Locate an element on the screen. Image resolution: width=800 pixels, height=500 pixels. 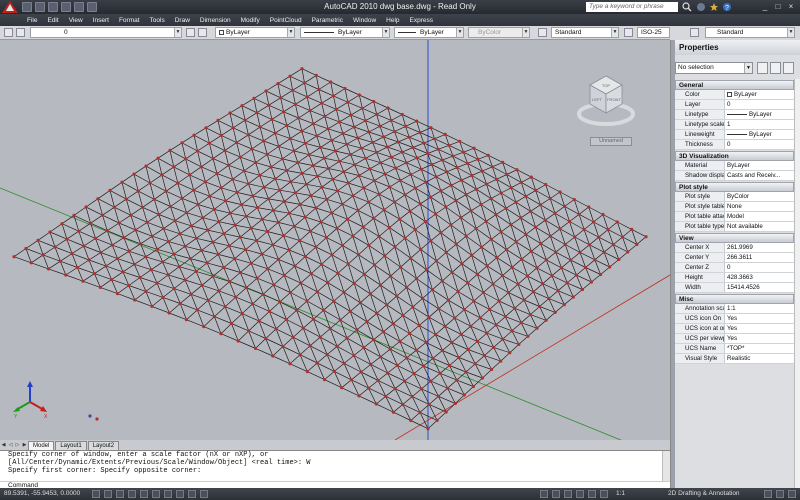
osnap-icon is located at coordinates (144, 494).